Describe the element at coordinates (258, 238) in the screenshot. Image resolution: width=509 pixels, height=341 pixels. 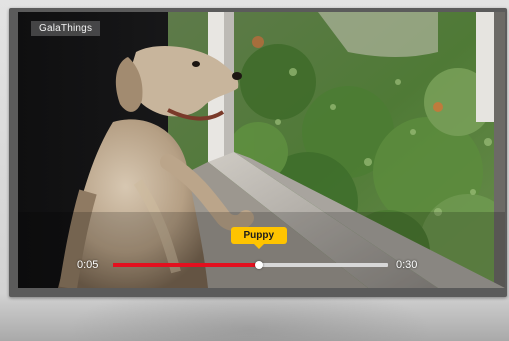
I see `preview-tooltip: Puppy` at that location.